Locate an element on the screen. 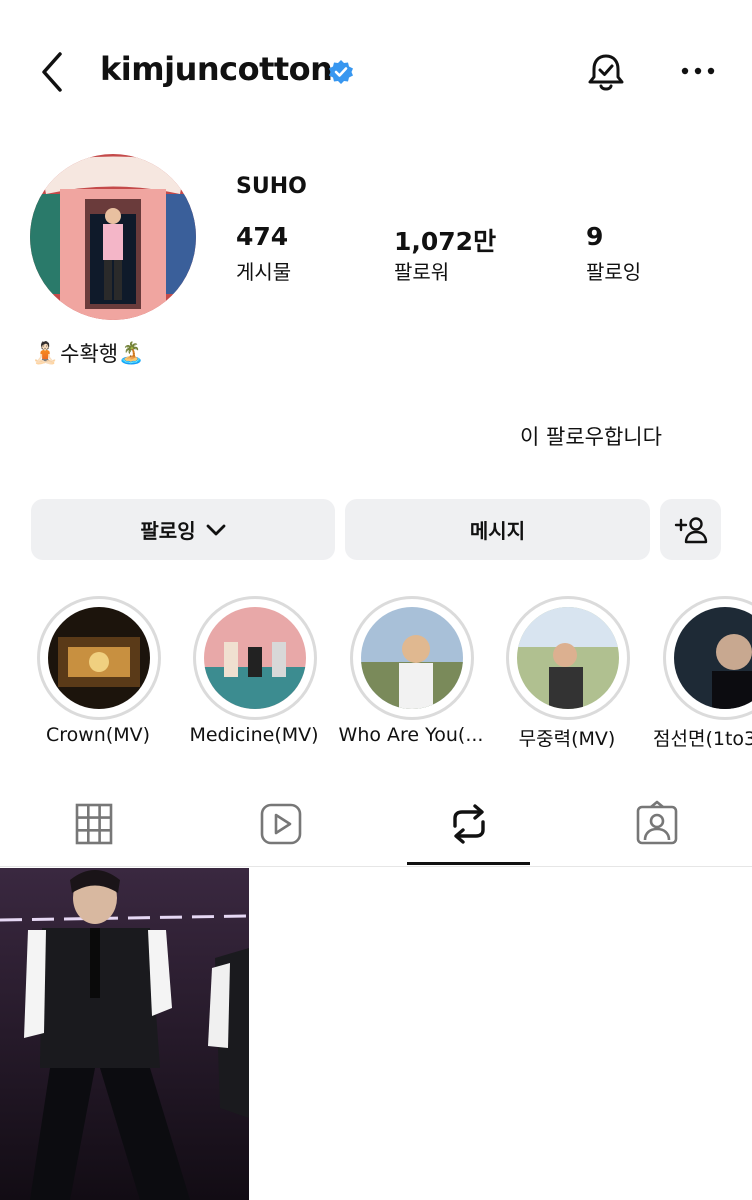 The width and height of the screenshot is (752, 1200). following-button-label: 팔로잉 is located at coordinates (168, 531).